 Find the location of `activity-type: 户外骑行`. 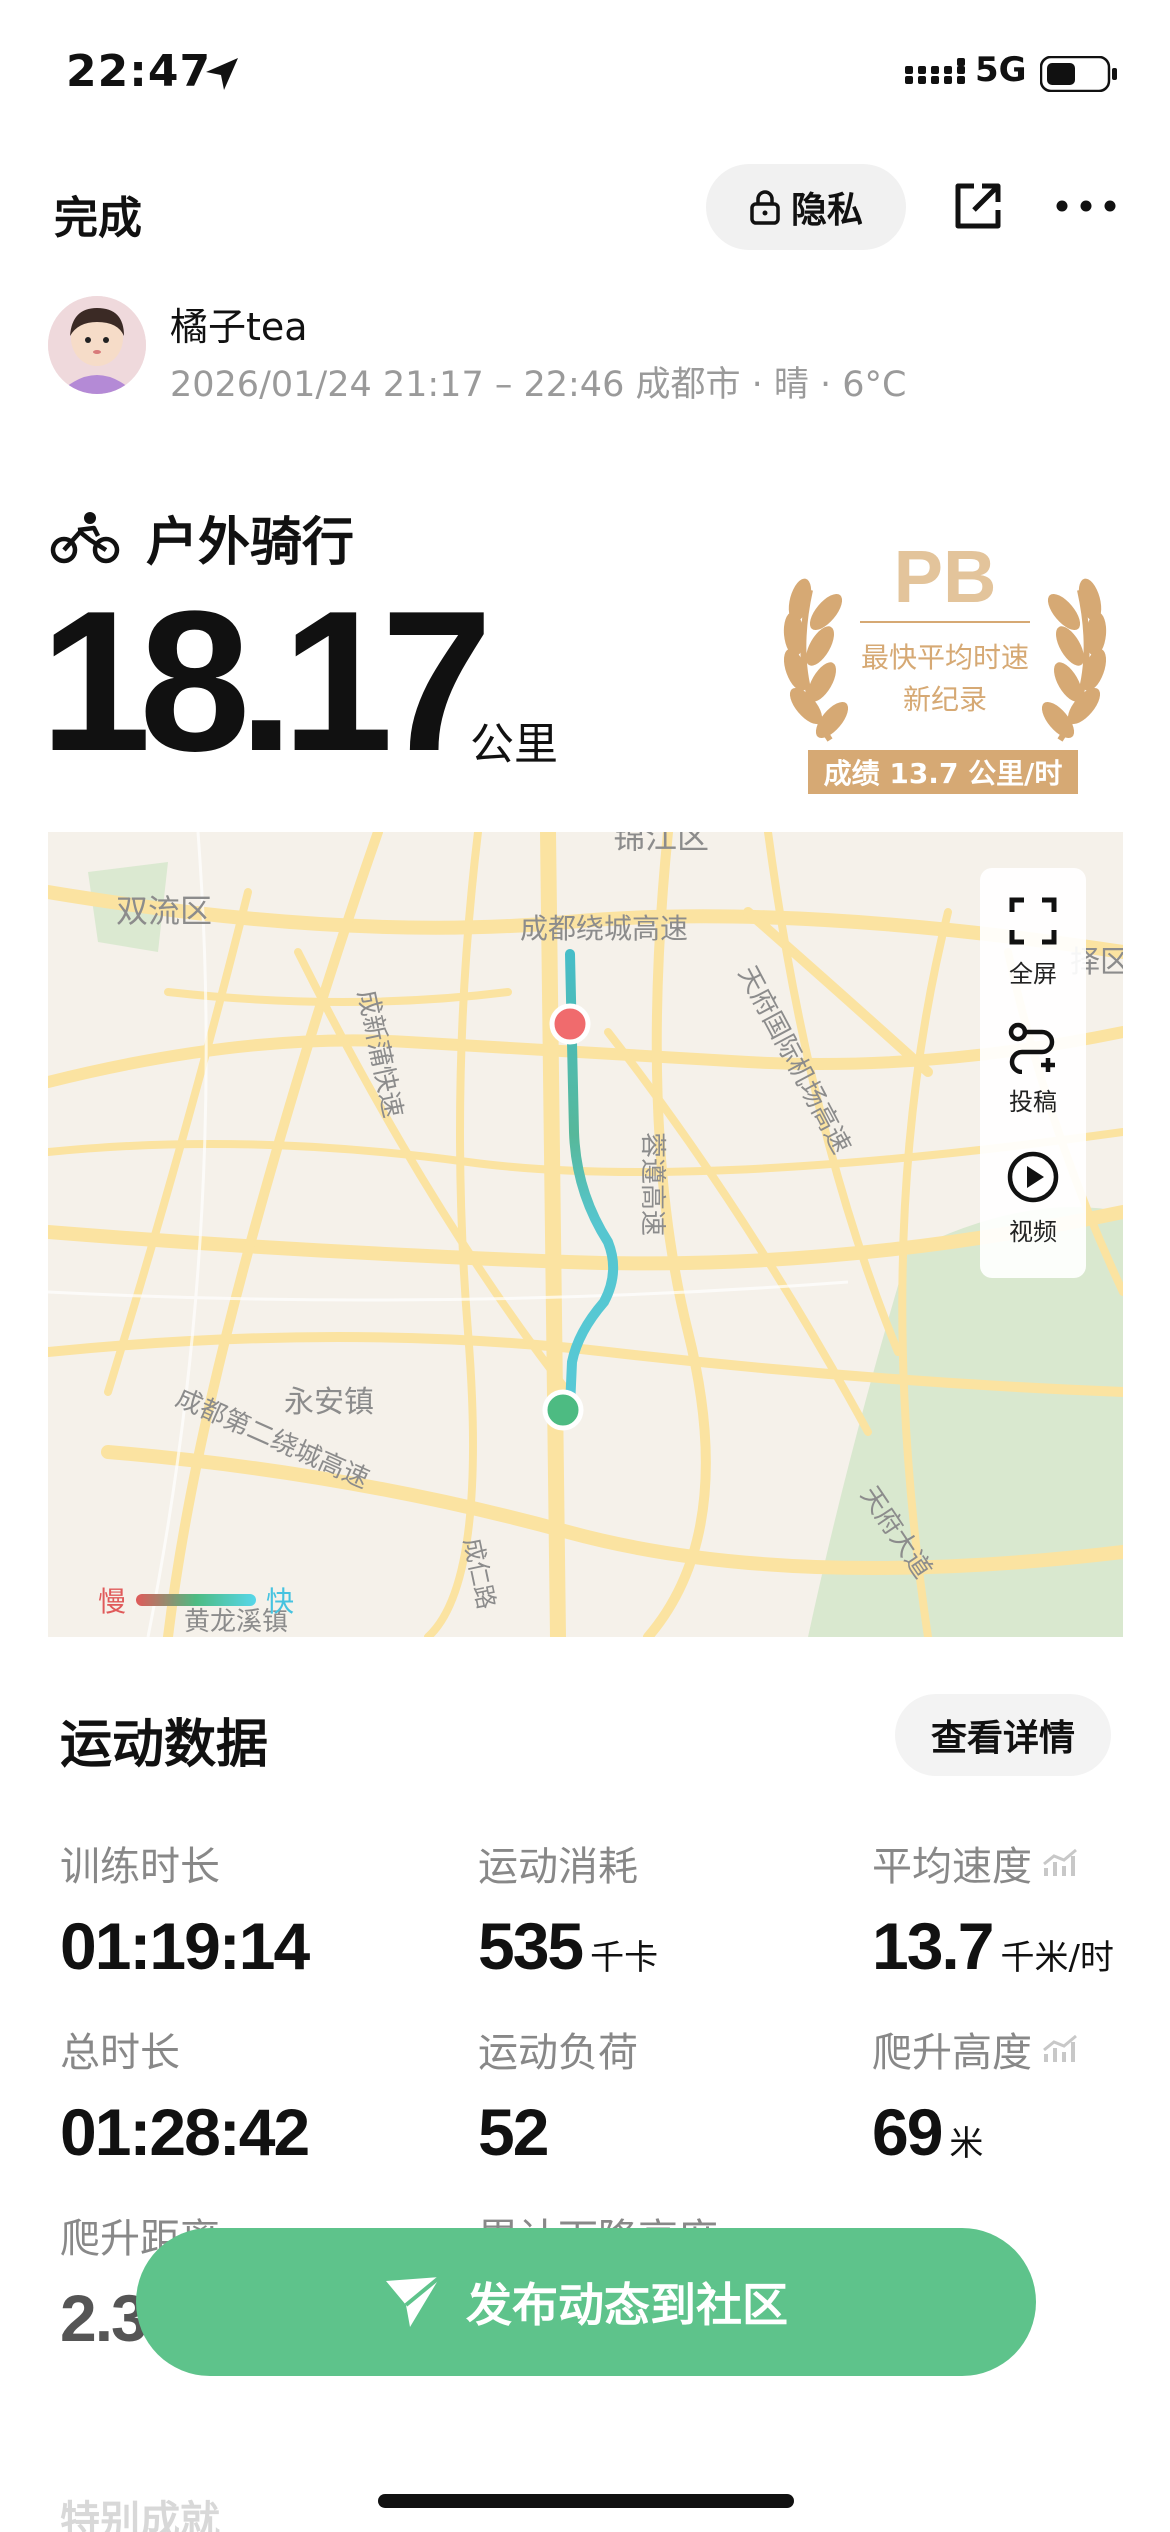

activity-type: 户外骑行 is located at coordinates (250, 543).